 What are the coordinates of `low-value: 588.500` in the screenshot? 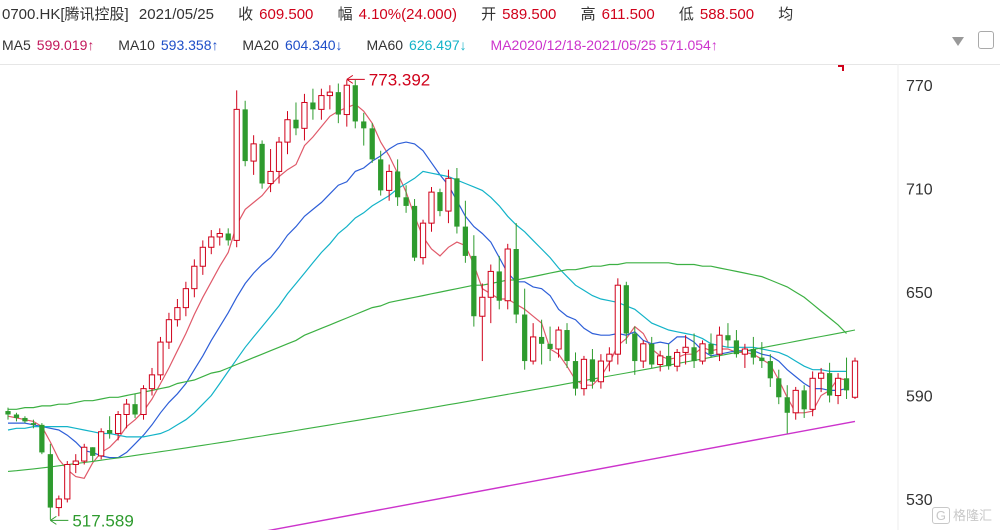 It's located at (727, 14).